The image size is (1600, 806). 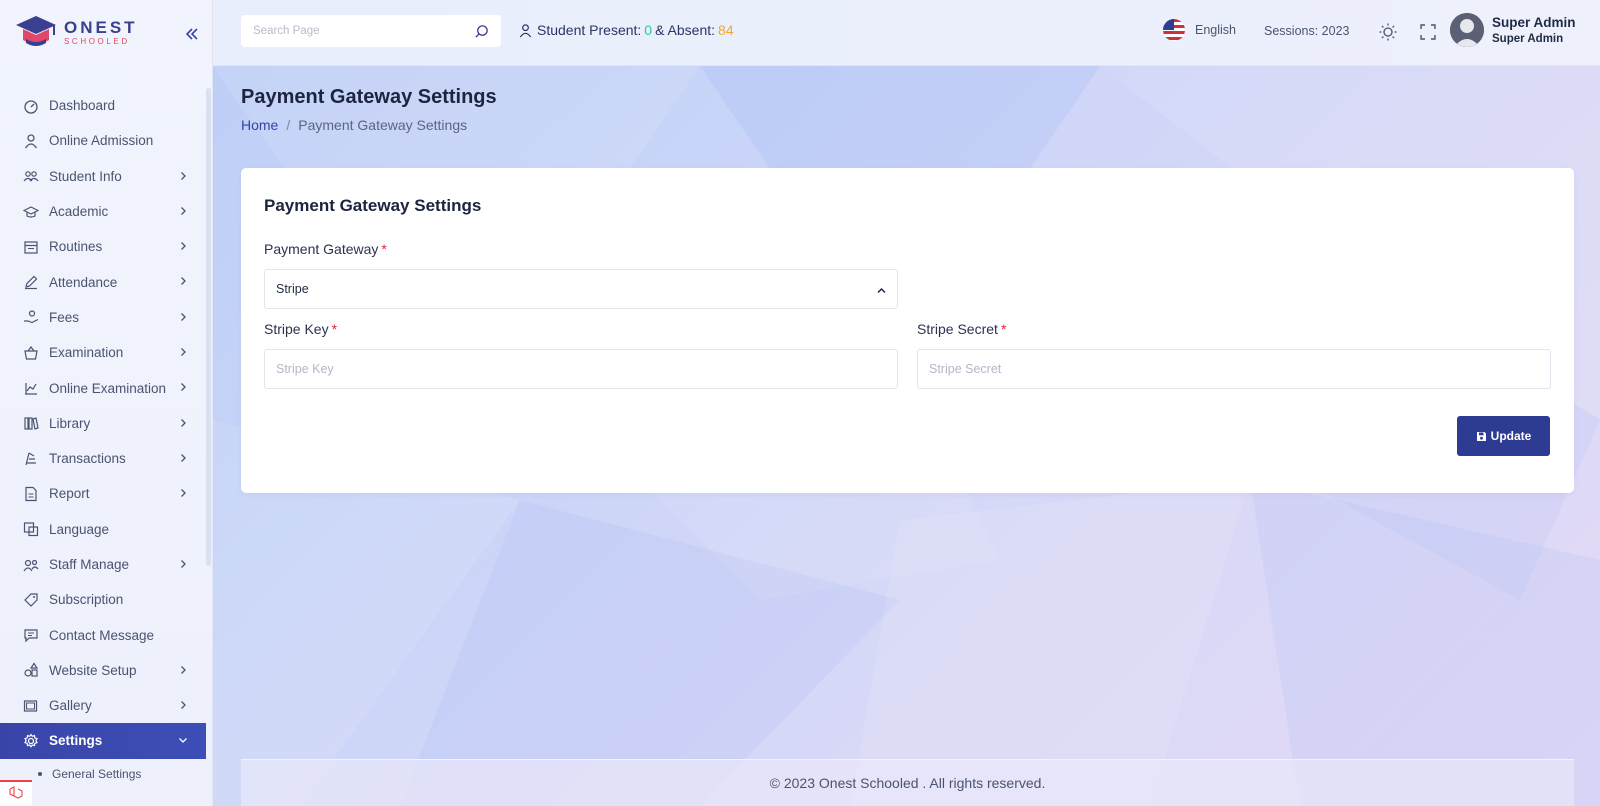 What do you see at coordinates (321, 249) in the screenshot?
I see `payment-gateway-label-text: Payment Gateway` at bounding box center [321, 249].